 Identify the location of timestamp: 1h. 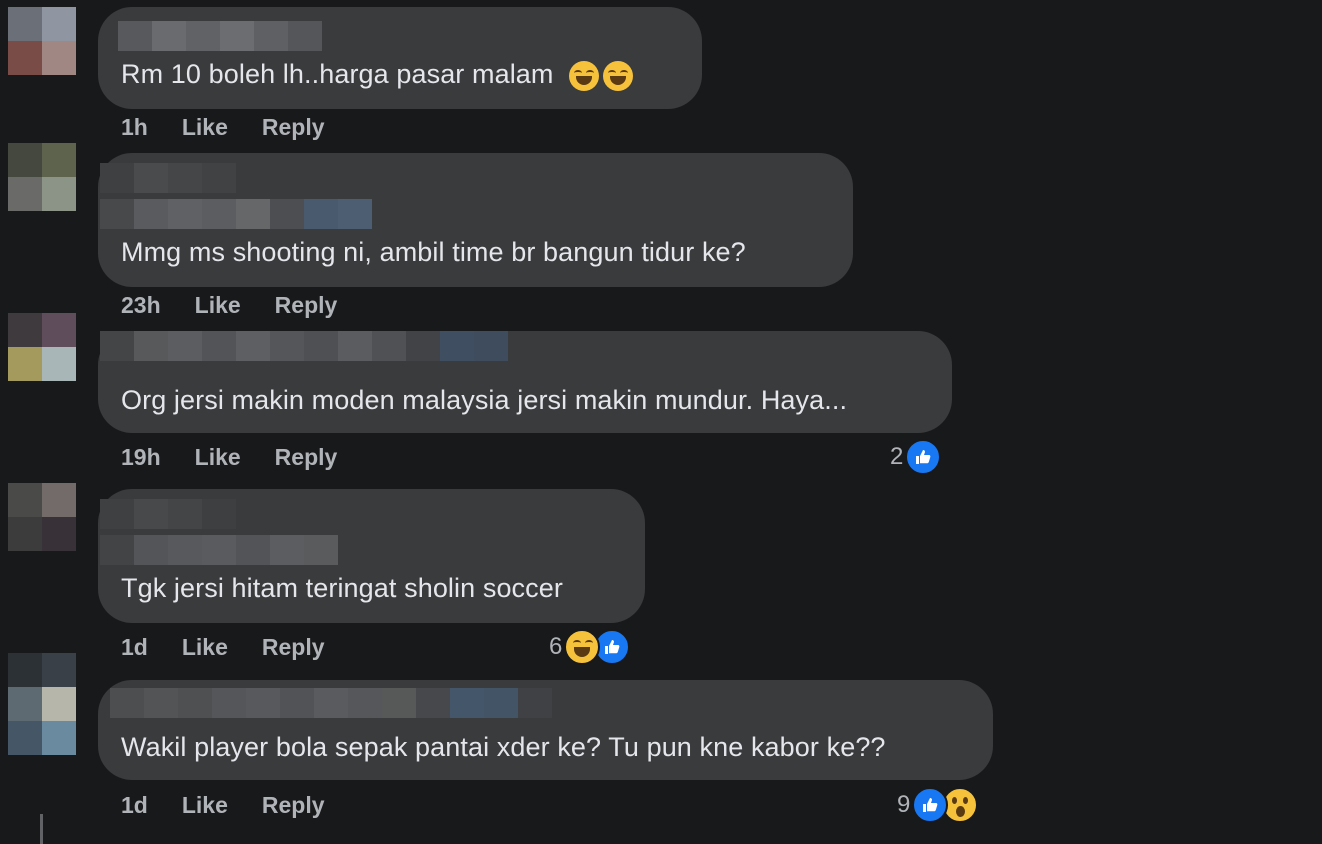
(134, 127).